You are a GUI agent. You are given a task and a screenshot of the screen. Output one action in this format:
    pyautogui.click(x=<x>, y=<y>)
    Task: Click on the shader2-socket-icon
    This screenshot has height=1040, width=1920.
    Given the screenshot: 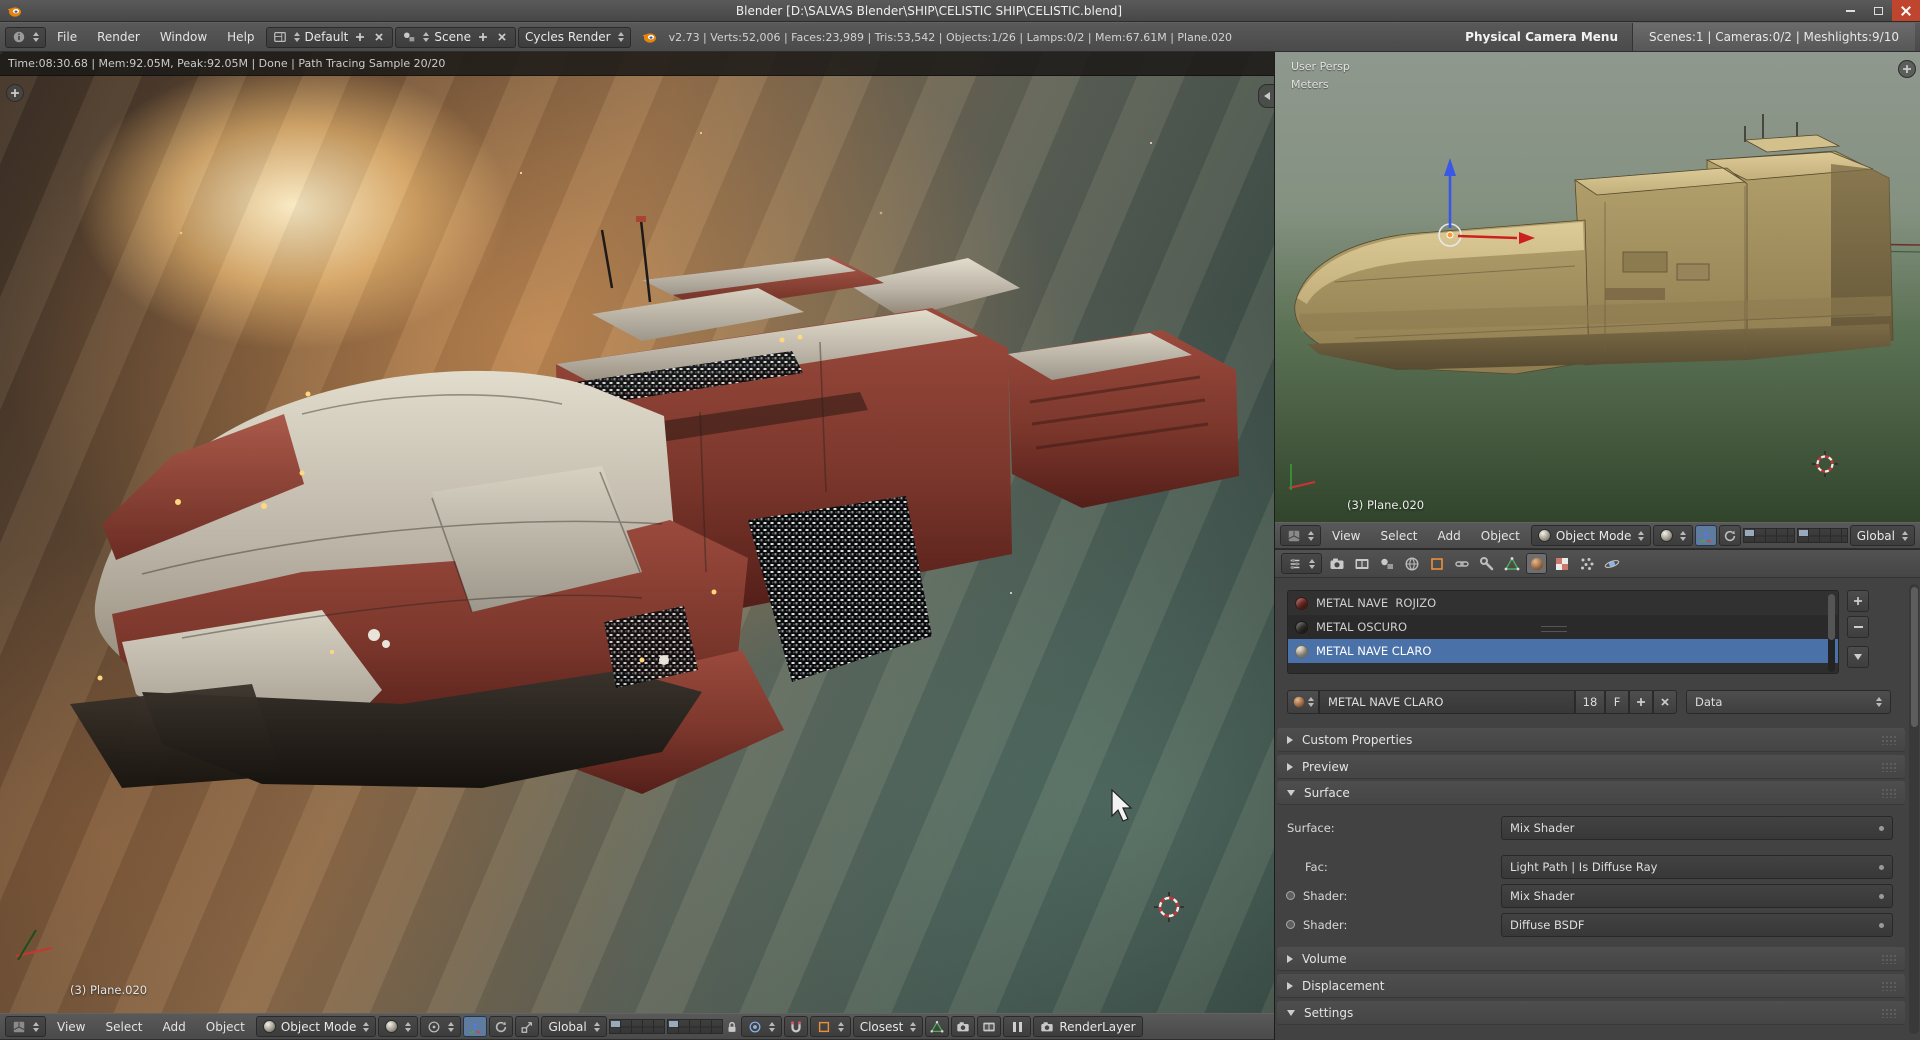 What is the action you would take?
    pyautogui.click(x=1290, y=924)
    